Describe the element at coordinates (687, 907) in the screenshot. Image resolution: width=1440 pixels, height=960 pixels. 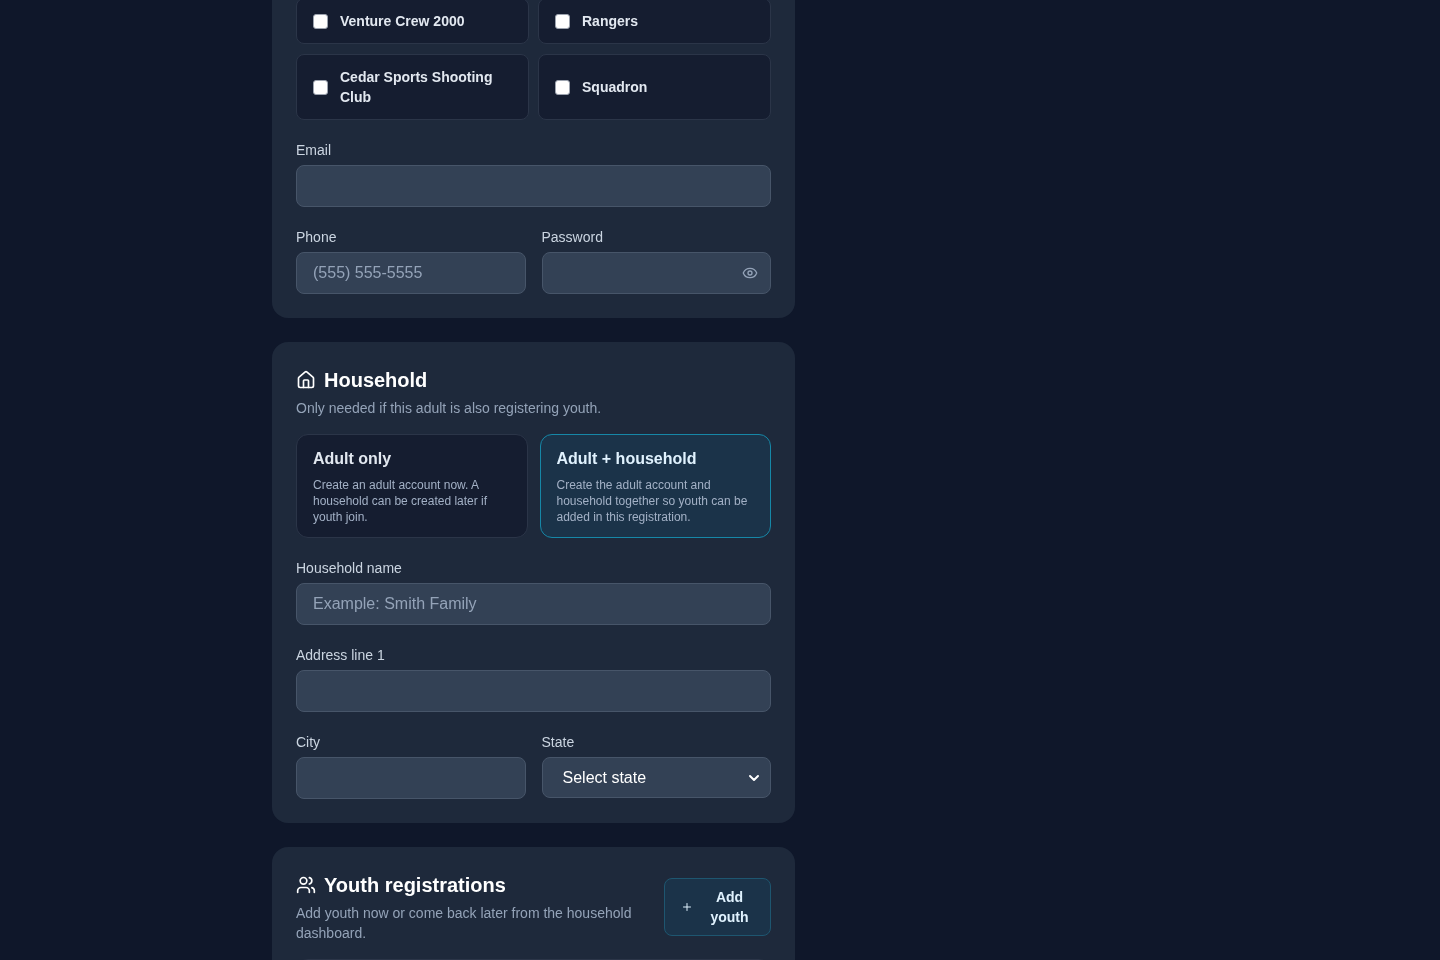
I see `plus-icon` at that location.